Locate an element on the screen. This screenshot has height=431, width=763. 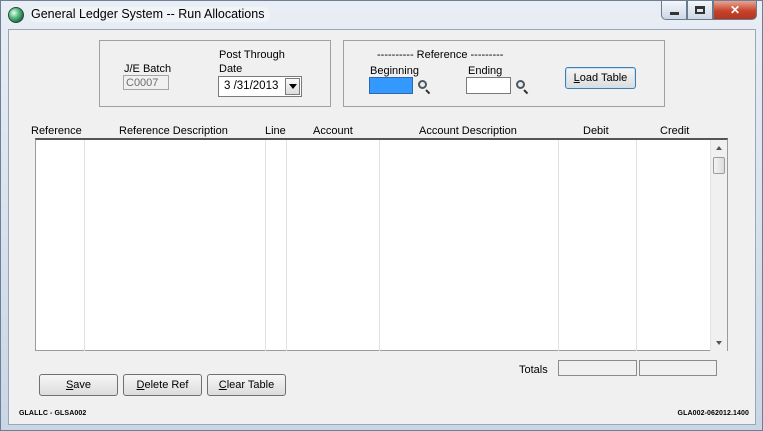
delete-ref-button: Delete Ref is located at coordinates (162, 385).